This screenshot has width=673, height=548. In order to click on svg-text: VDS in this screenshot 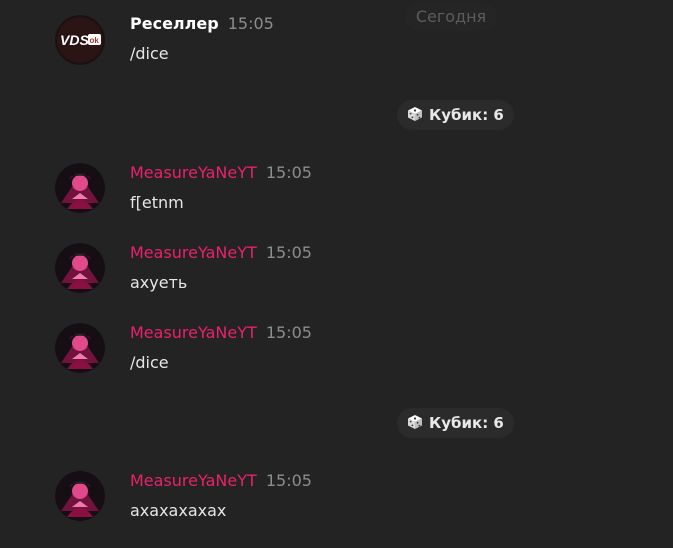, I will do `click(74, 40)`.